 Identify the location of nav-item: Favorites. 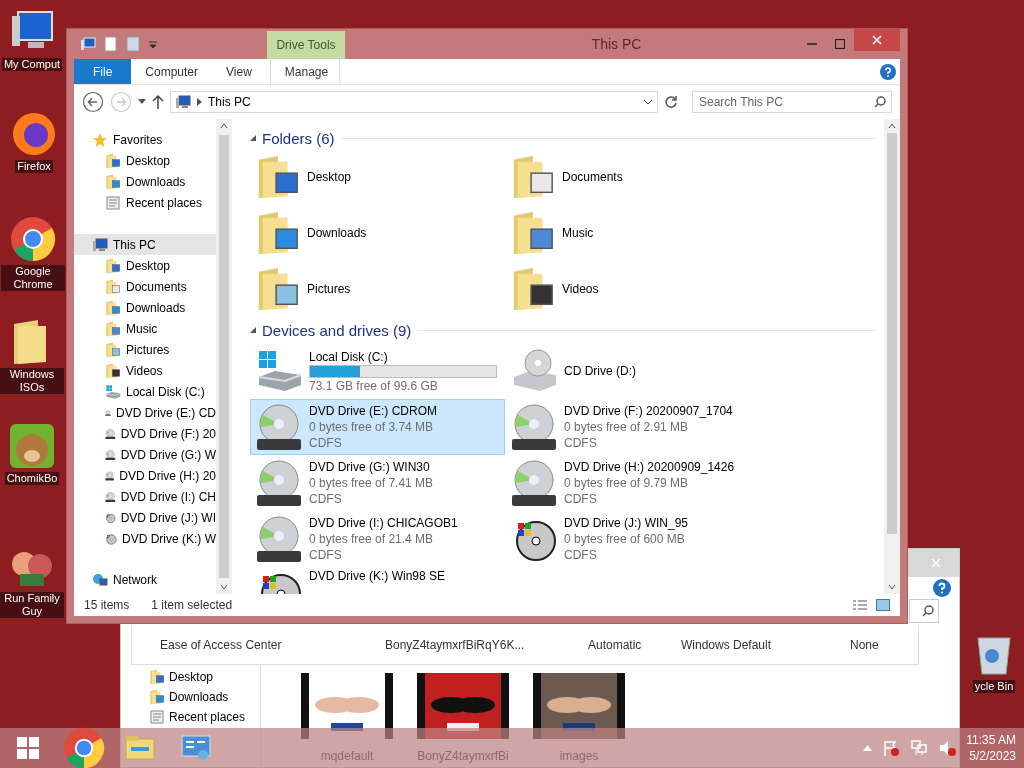
(145, 139).